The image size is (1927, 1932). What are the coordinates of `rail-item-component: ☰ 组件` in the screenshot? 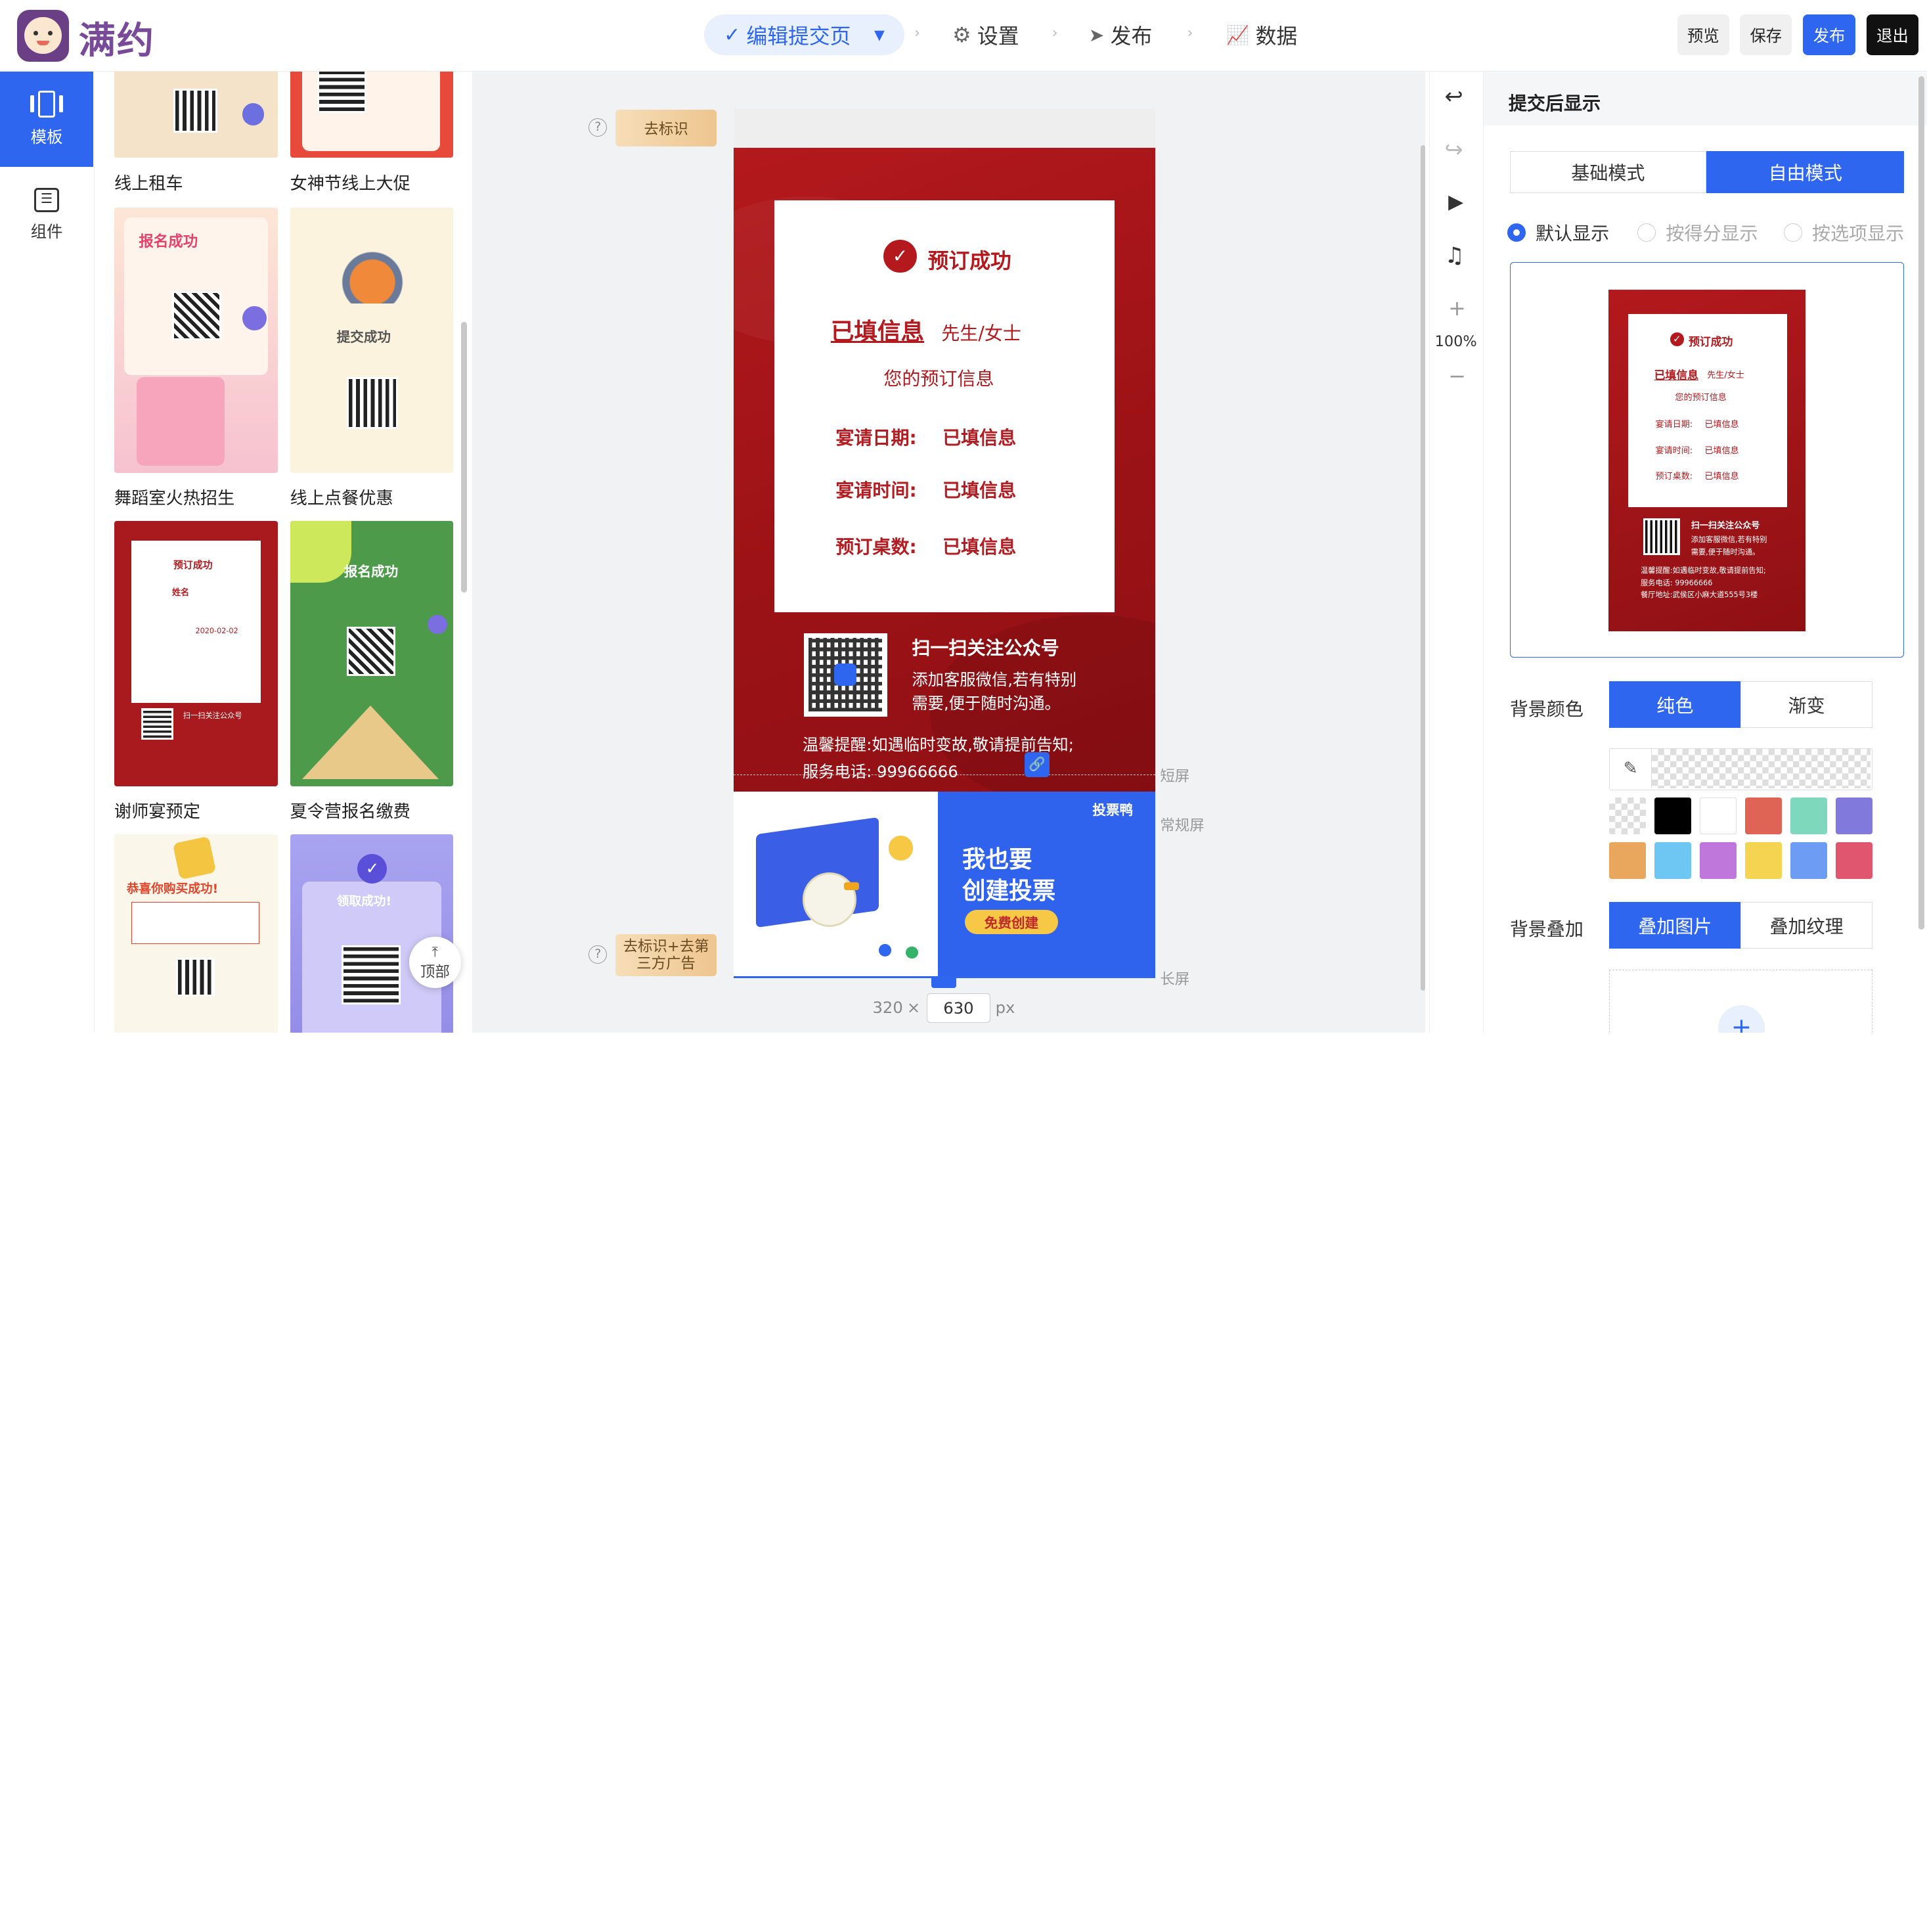 It's located at (46, 215).